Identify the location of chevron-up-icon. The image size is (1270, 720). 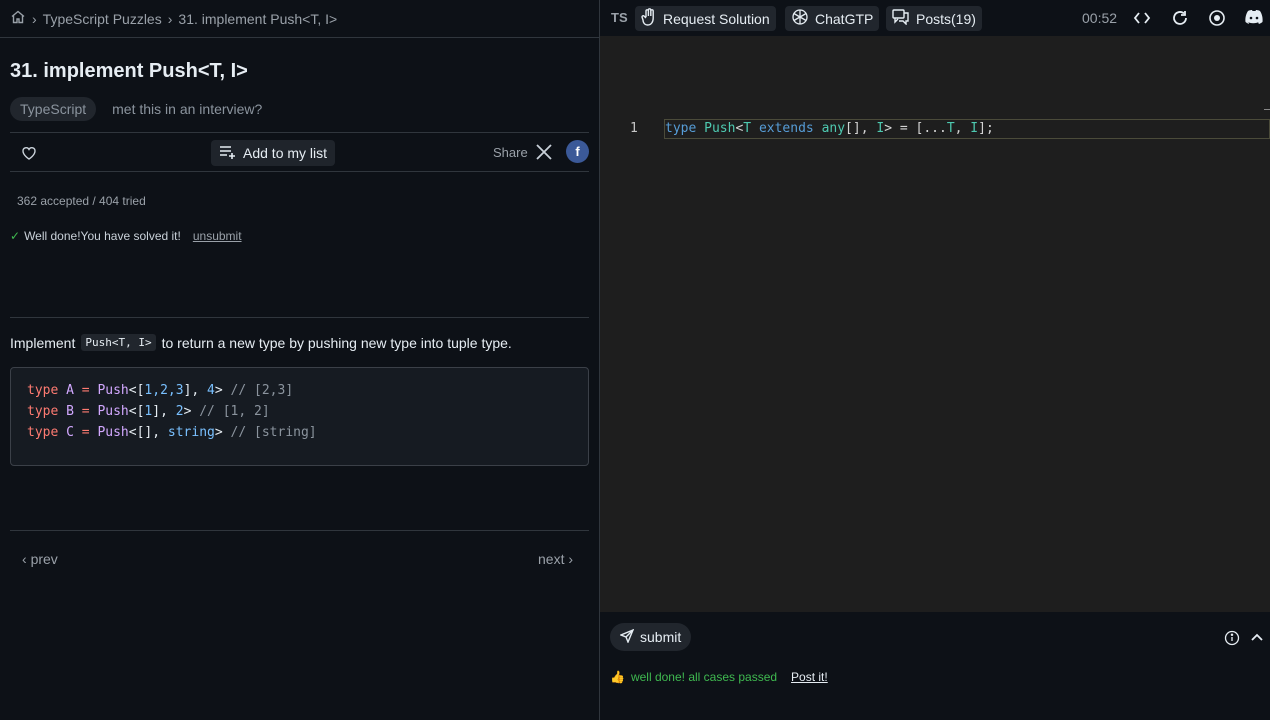
(1257, 637).